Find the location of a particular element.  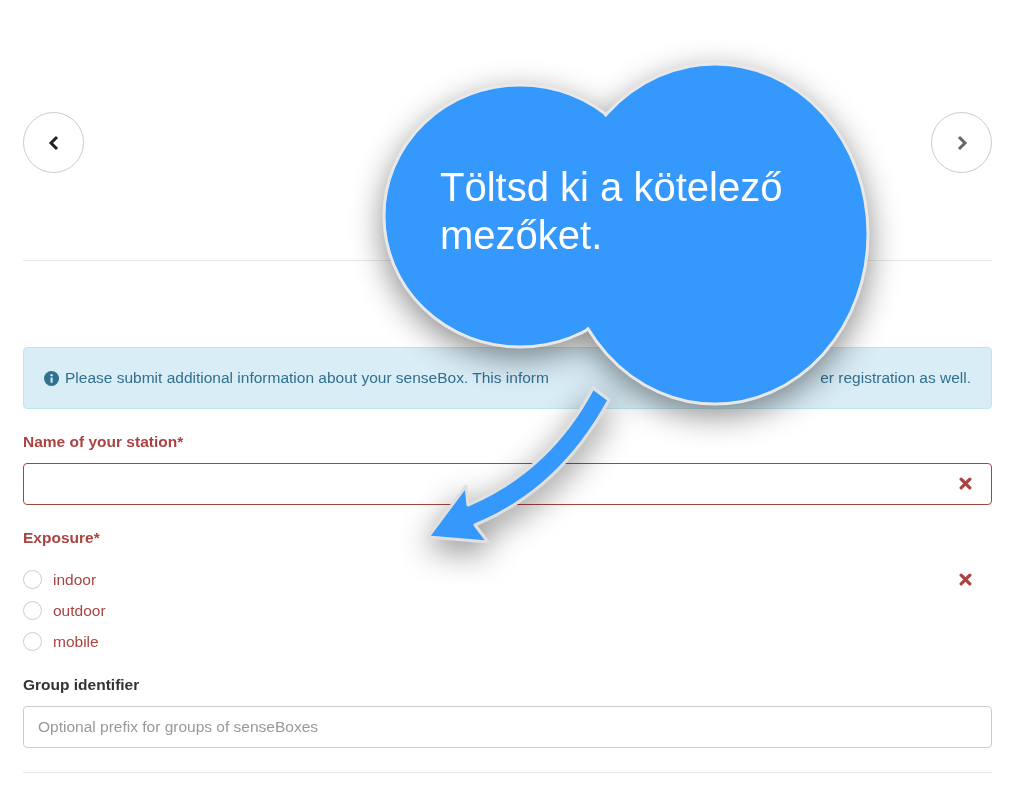

radio-label: indoor is located at coordinates (75, 579).